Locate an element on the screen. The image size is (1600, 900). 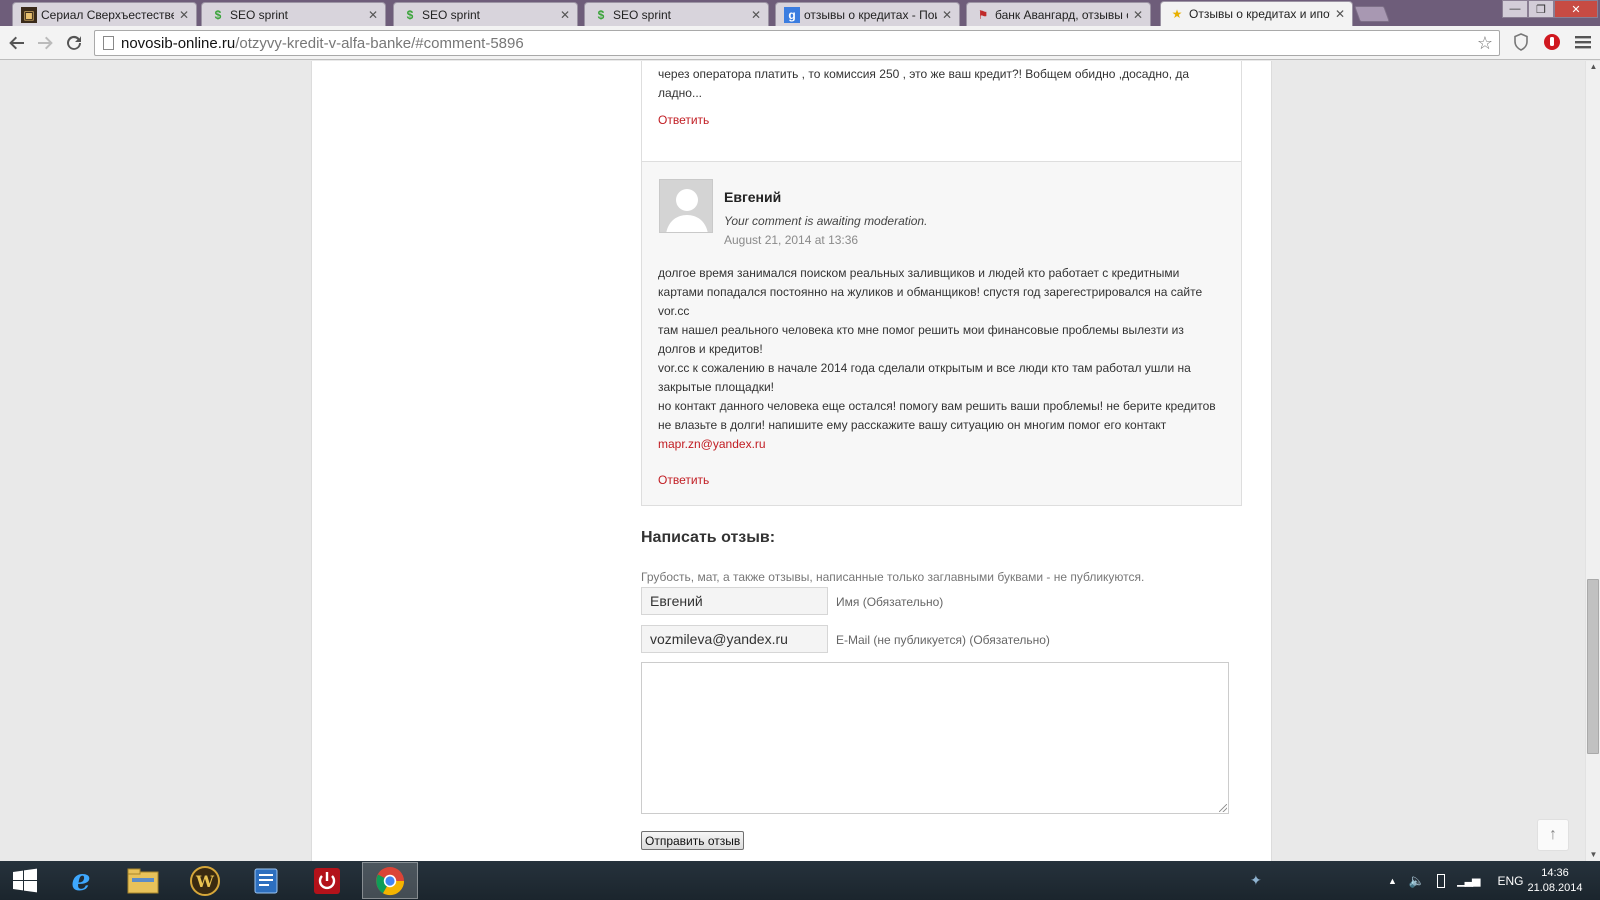
browser-tab-active: ★ Отзывы о кредитах и ипотеке ✕ is located at coordinates (1256, 13).